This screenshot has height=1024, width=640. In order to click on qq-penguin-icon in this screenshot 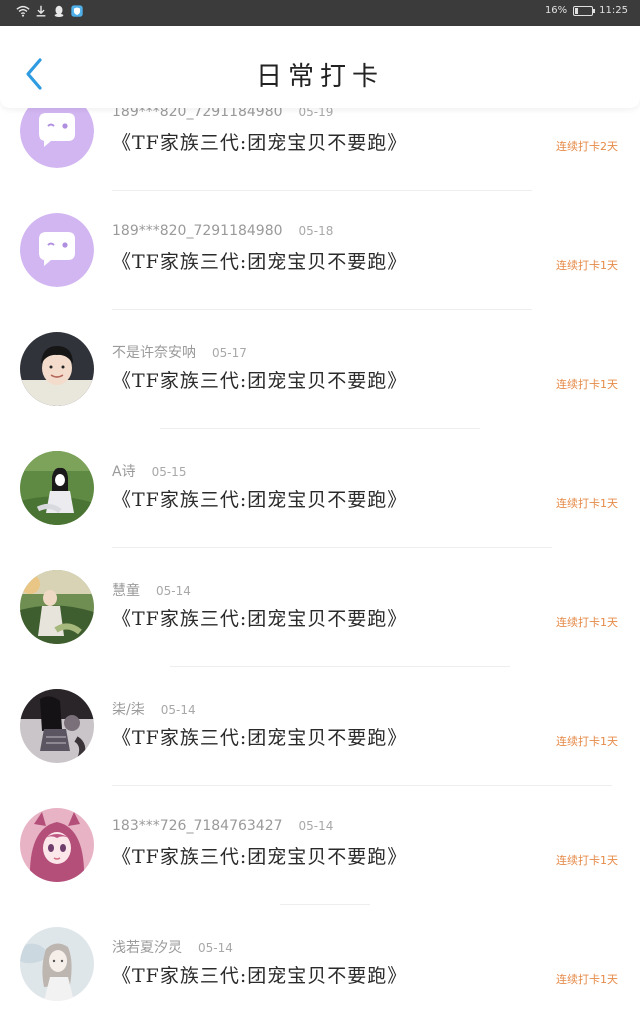, I will do `click(59, 11)`.